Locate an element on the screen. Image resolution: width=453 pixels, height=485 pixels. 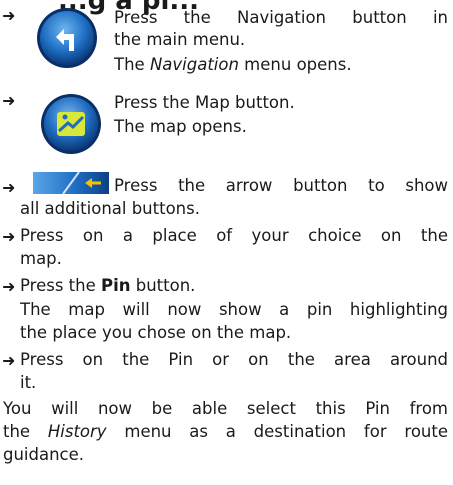
step1-action: Press the Navigation button in is located at coordinates (281, 17).